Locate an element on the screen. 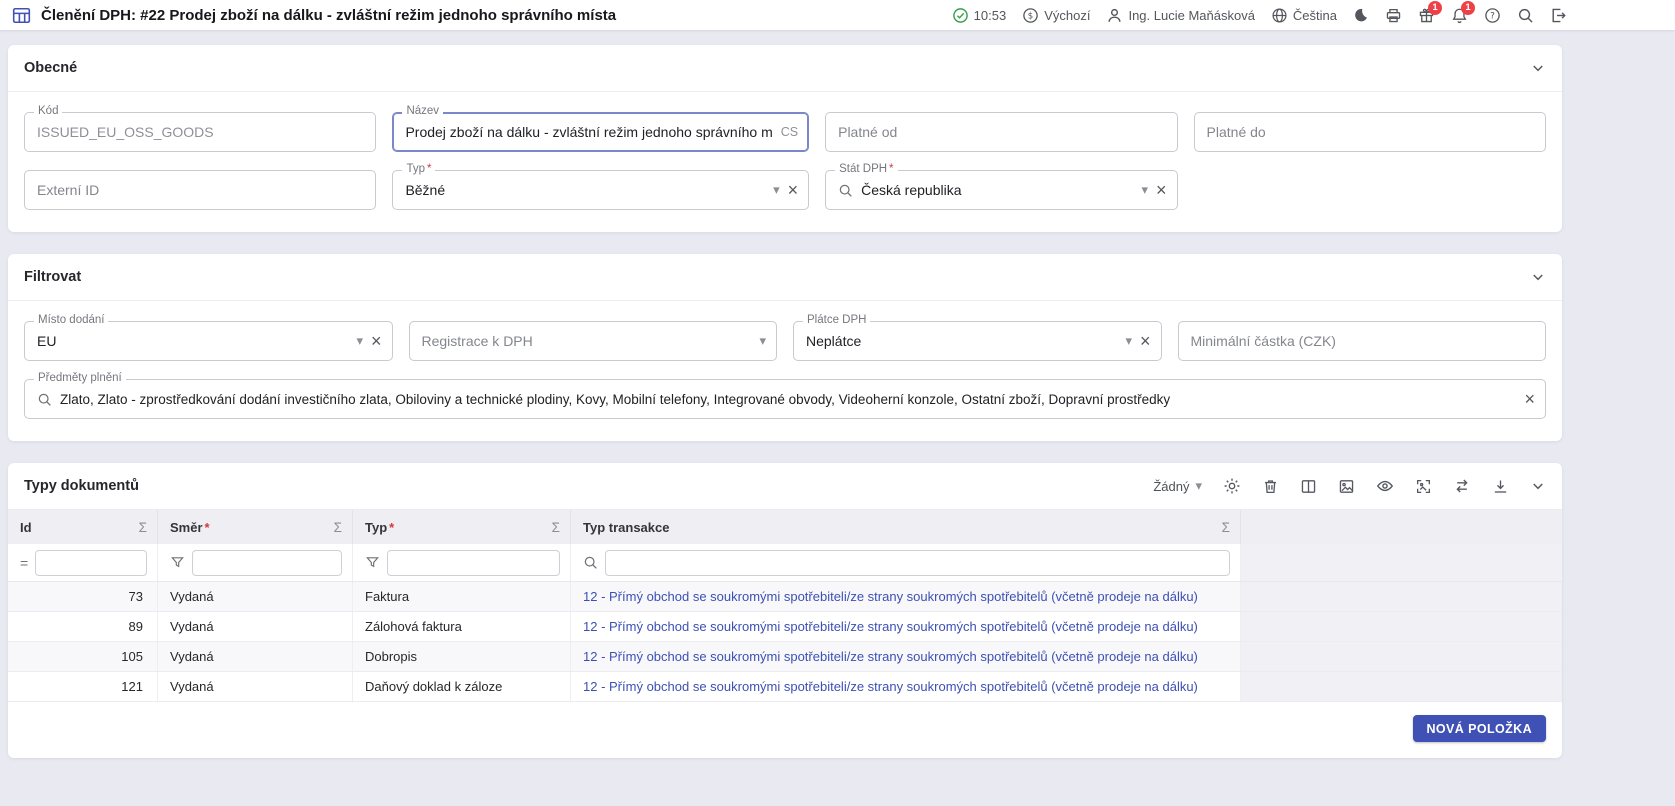 The image size is (1675, 806). platce-dph-field: Plátce DPH Neplátce ▾ × is located at coordinates (977, 337).